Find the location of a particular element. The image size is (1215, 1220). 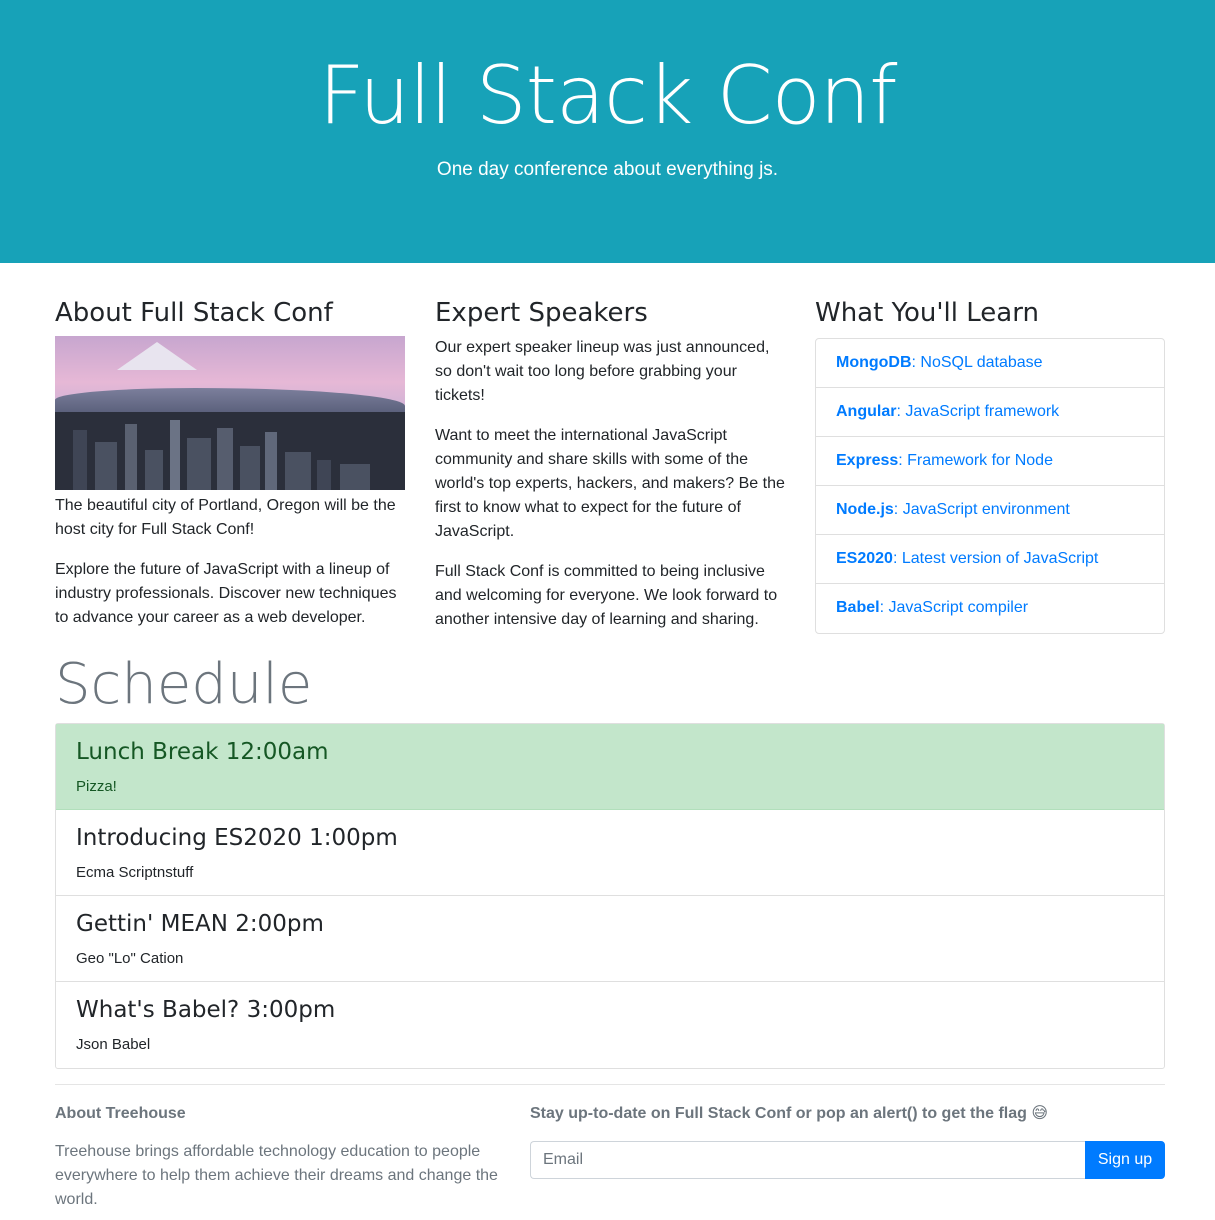

signup-form: Sign up is located at coordinates (847, 1160).